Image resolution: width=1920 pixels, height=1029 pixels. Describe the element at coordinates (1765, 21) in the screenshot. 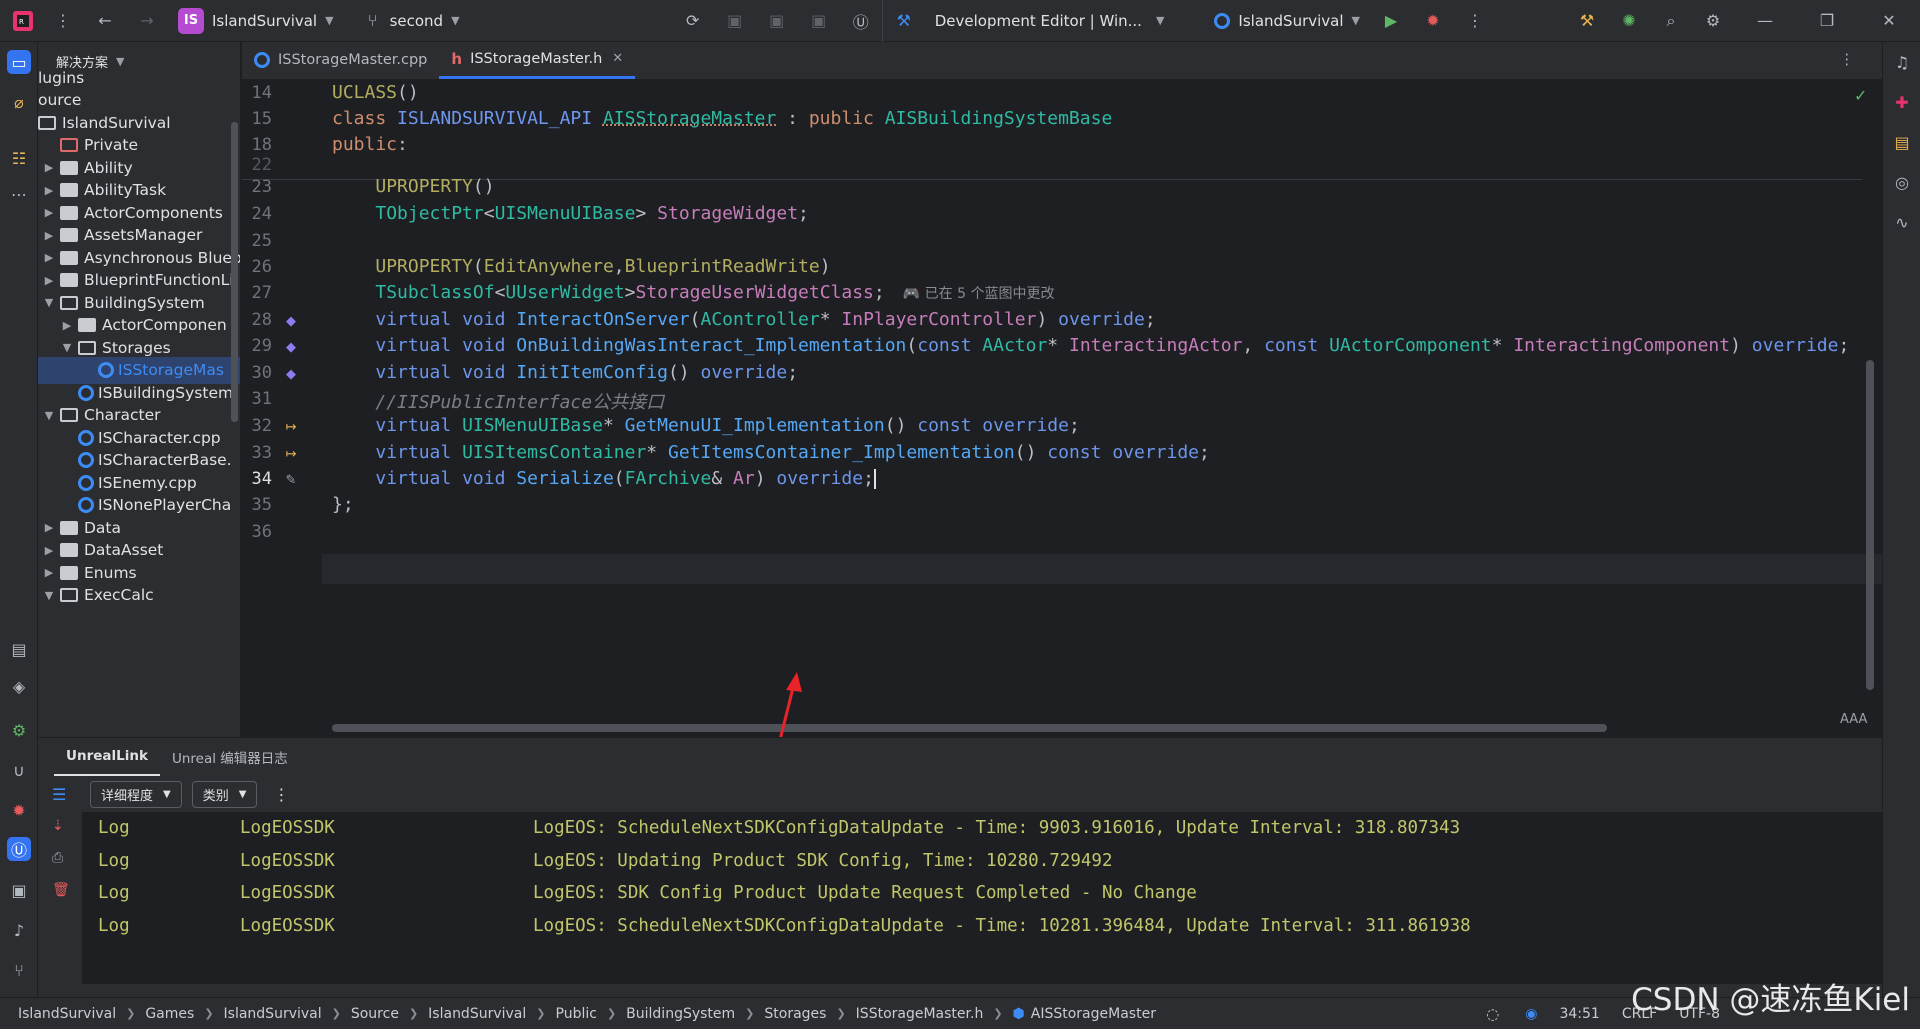

I see `minimize-button: —` at that location.